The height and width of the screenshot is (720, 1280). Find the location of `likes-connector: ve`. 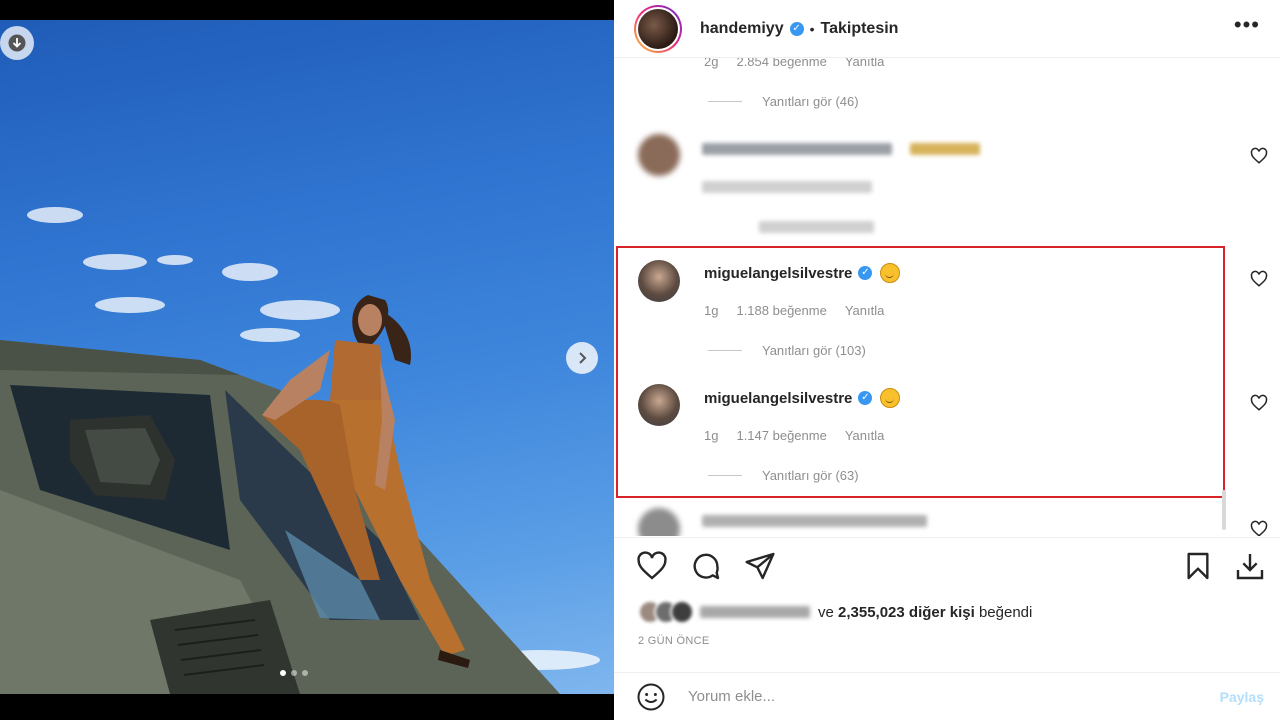

likes-connector: ve is located at coordinates (826, 612).